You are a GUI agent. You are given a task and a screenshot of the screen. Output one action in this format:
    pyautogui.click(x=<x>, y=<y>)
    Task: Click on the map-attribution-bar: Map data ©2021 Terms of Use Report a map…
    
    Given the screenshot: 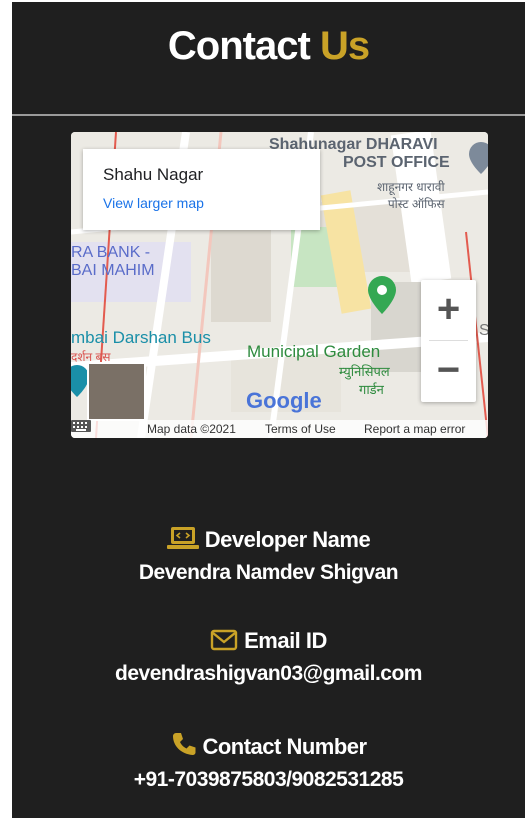 What is the action you would take?
    pyautogui.click(x=279, y=429)
    